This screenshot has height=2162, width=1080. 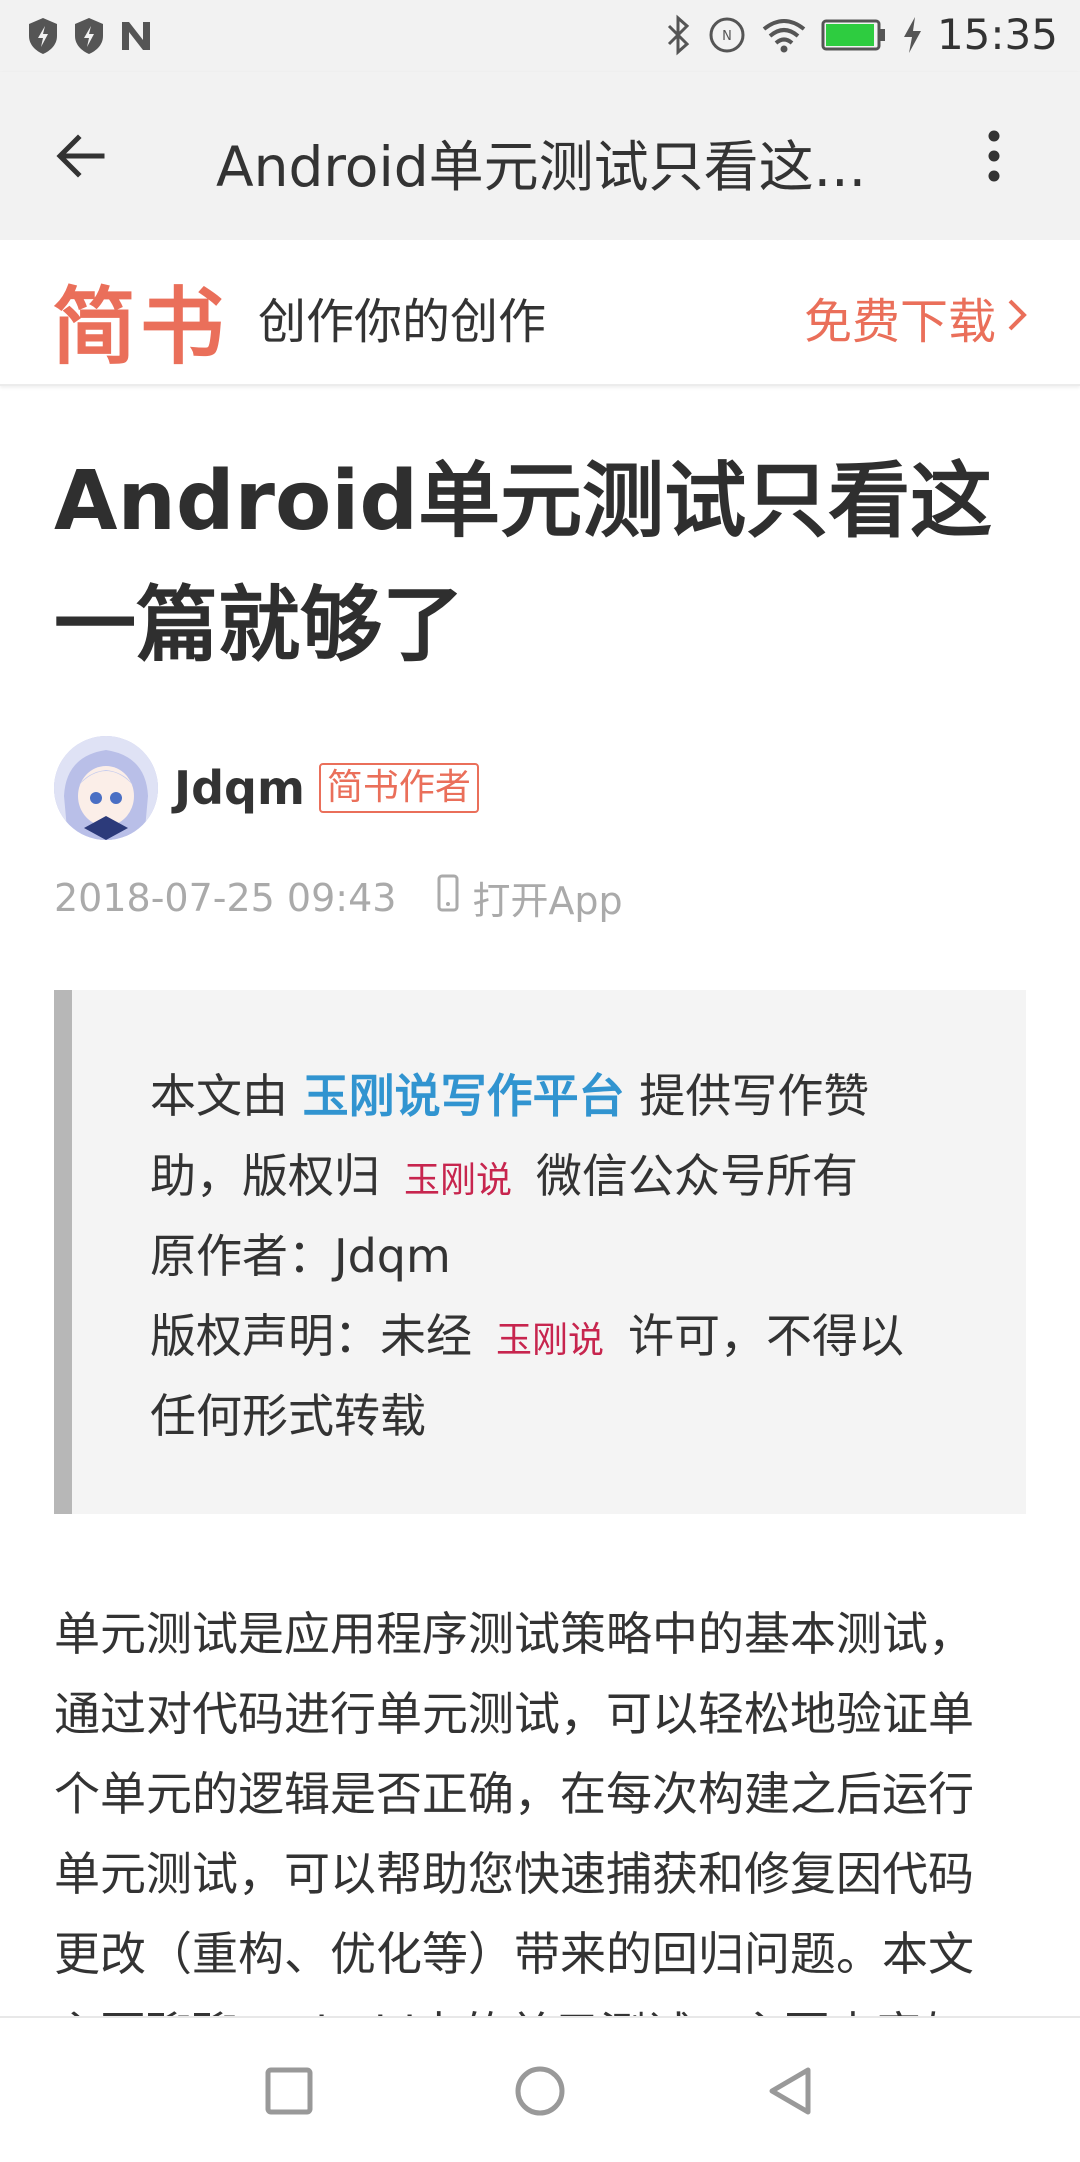 What do you see at coordinates (514, 1874) in the screenshot?
I see `paragraph-line: 单元测试，可以帮助您快速捕获和修复因代码` at bounding box center [514, 1874].